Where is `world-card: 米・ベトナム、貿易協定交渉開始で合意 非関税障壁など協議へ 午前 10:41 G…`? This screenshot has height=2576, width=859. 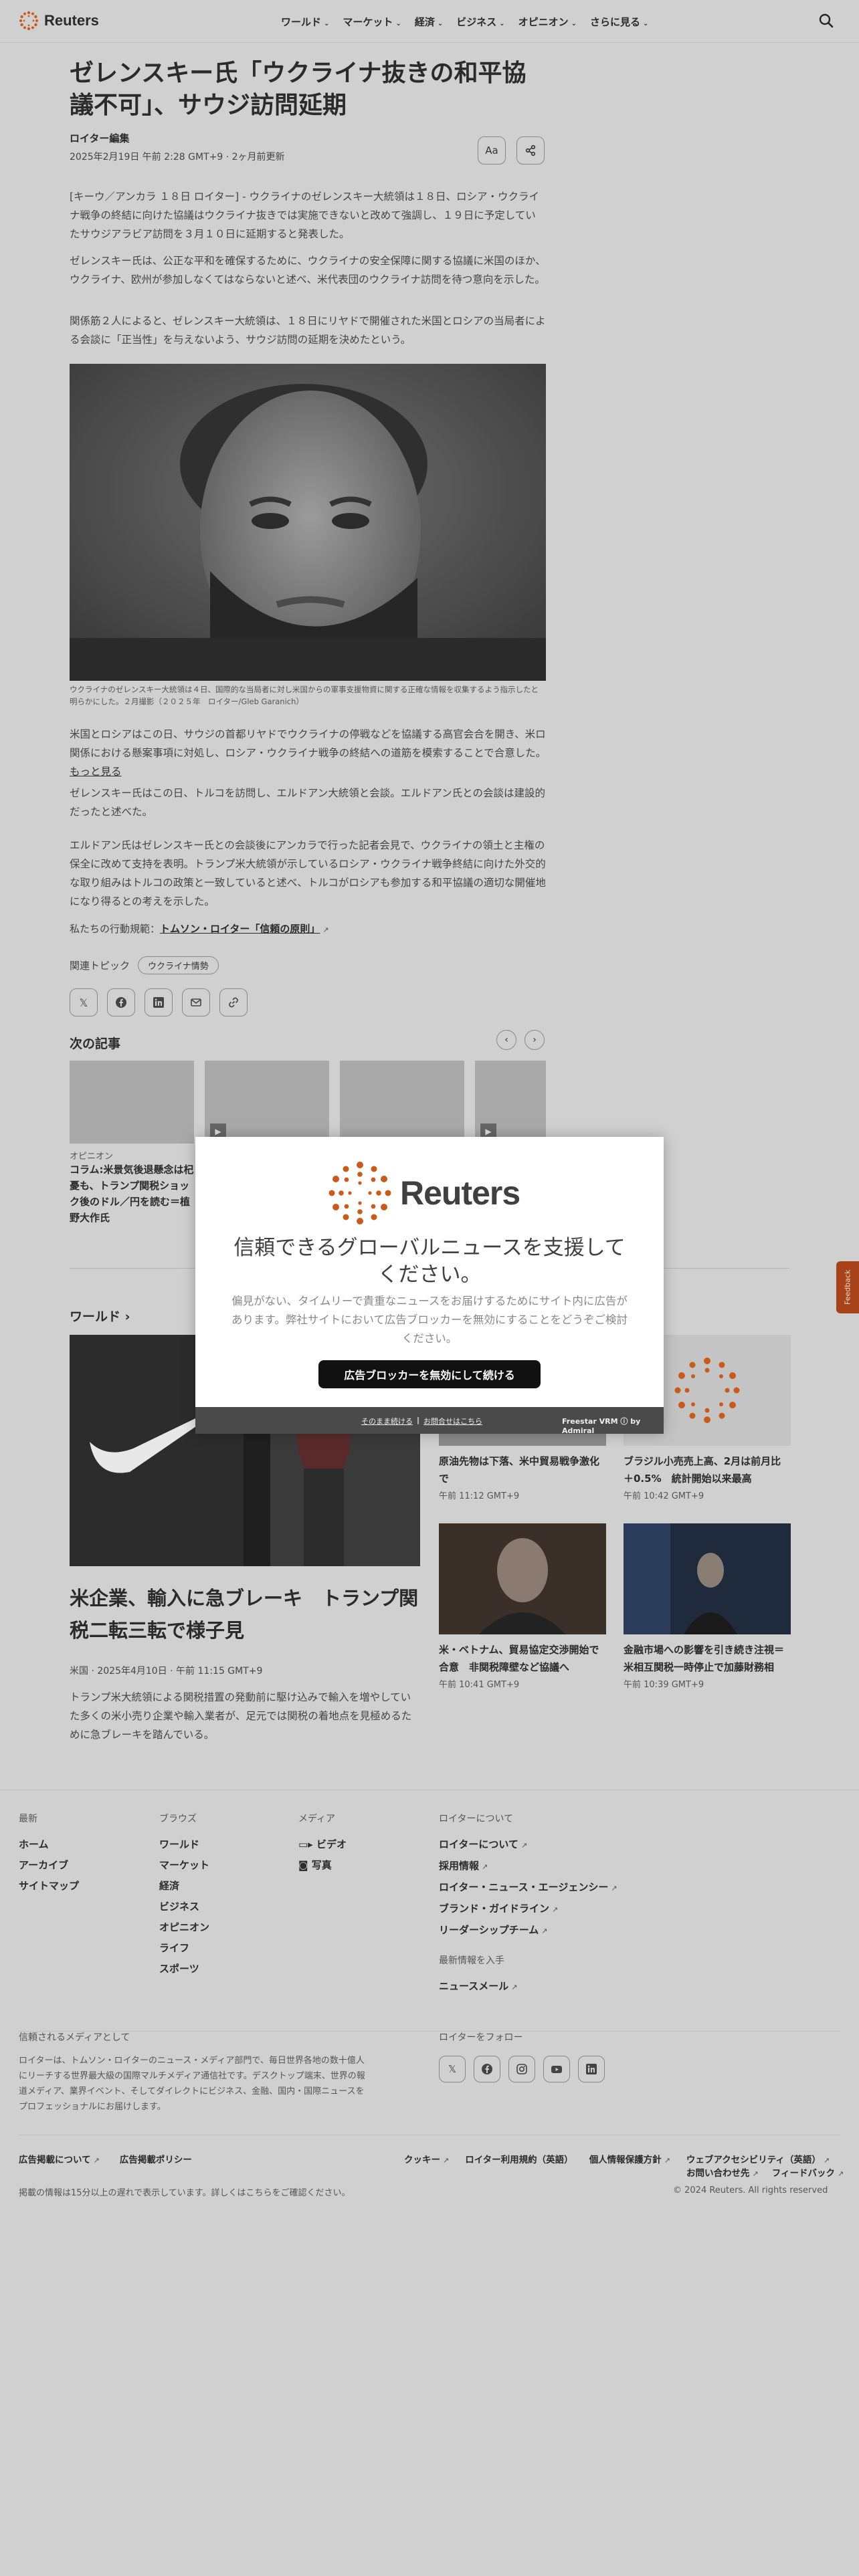 world-card: 米・ベトナム、貿易協定交渉開始で合意 非関税障壁など協議へ 午前 10:41 G… is located at coordinates (522, 1606).